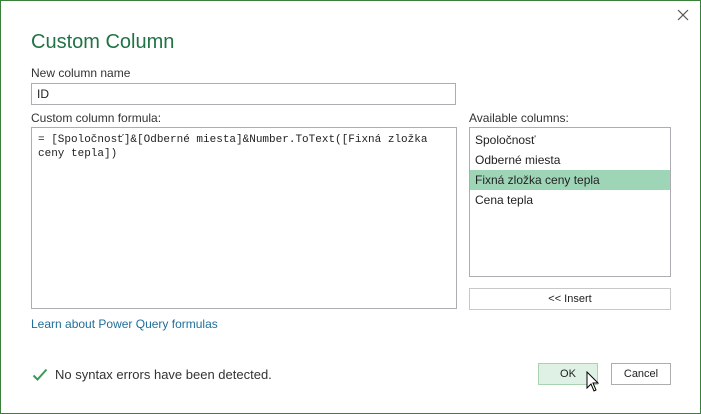 The height and width of the screenshot is (414, 701). What do you see at coordinates (570, 140) in the screenshot?
I see `column-item-spolocnost: Spoločnosť` at bounding box center [570, 140].